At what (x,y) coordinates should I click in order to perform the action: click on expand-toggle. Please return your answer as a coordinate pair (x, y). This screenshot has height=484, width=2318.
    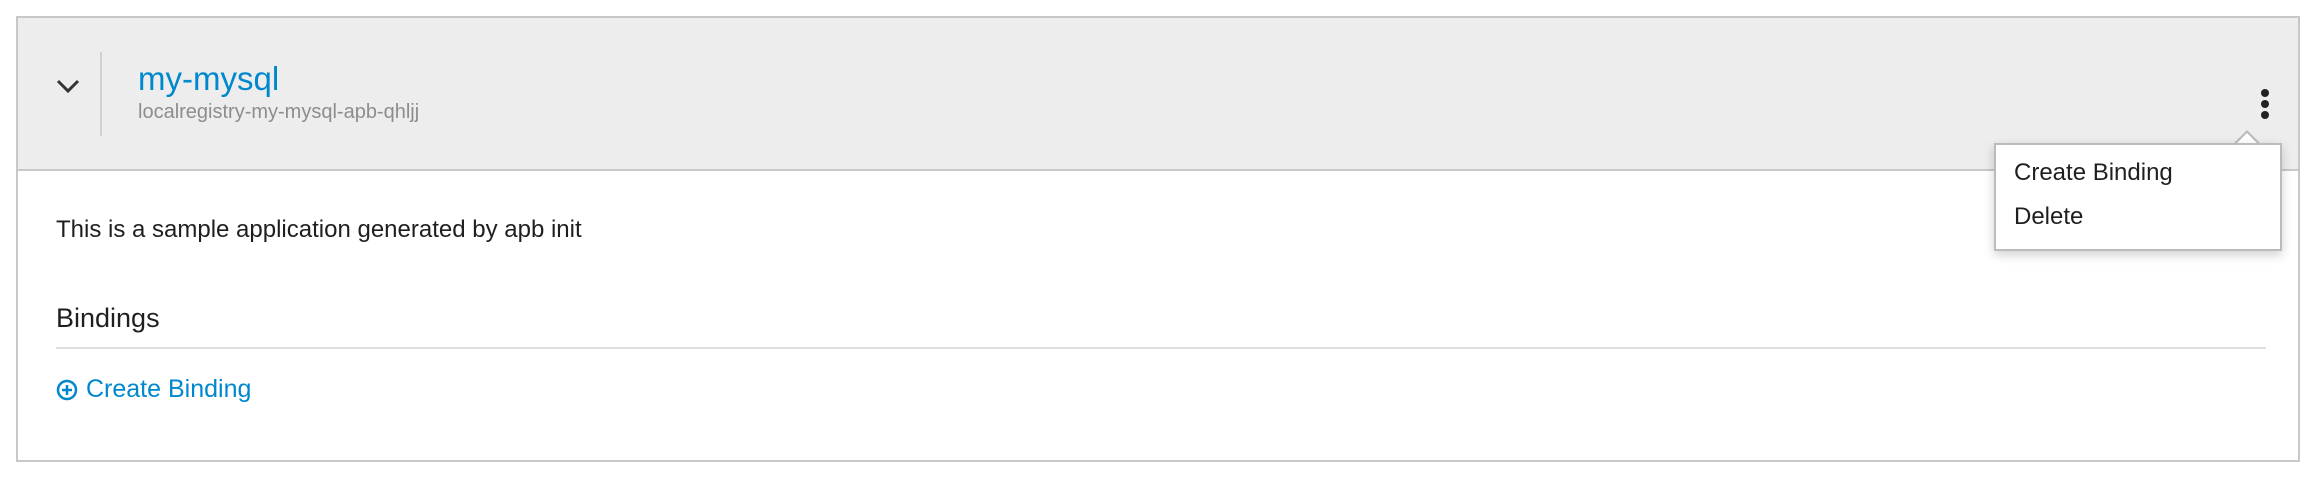
    Looking at the image, I should click on (68, 86).